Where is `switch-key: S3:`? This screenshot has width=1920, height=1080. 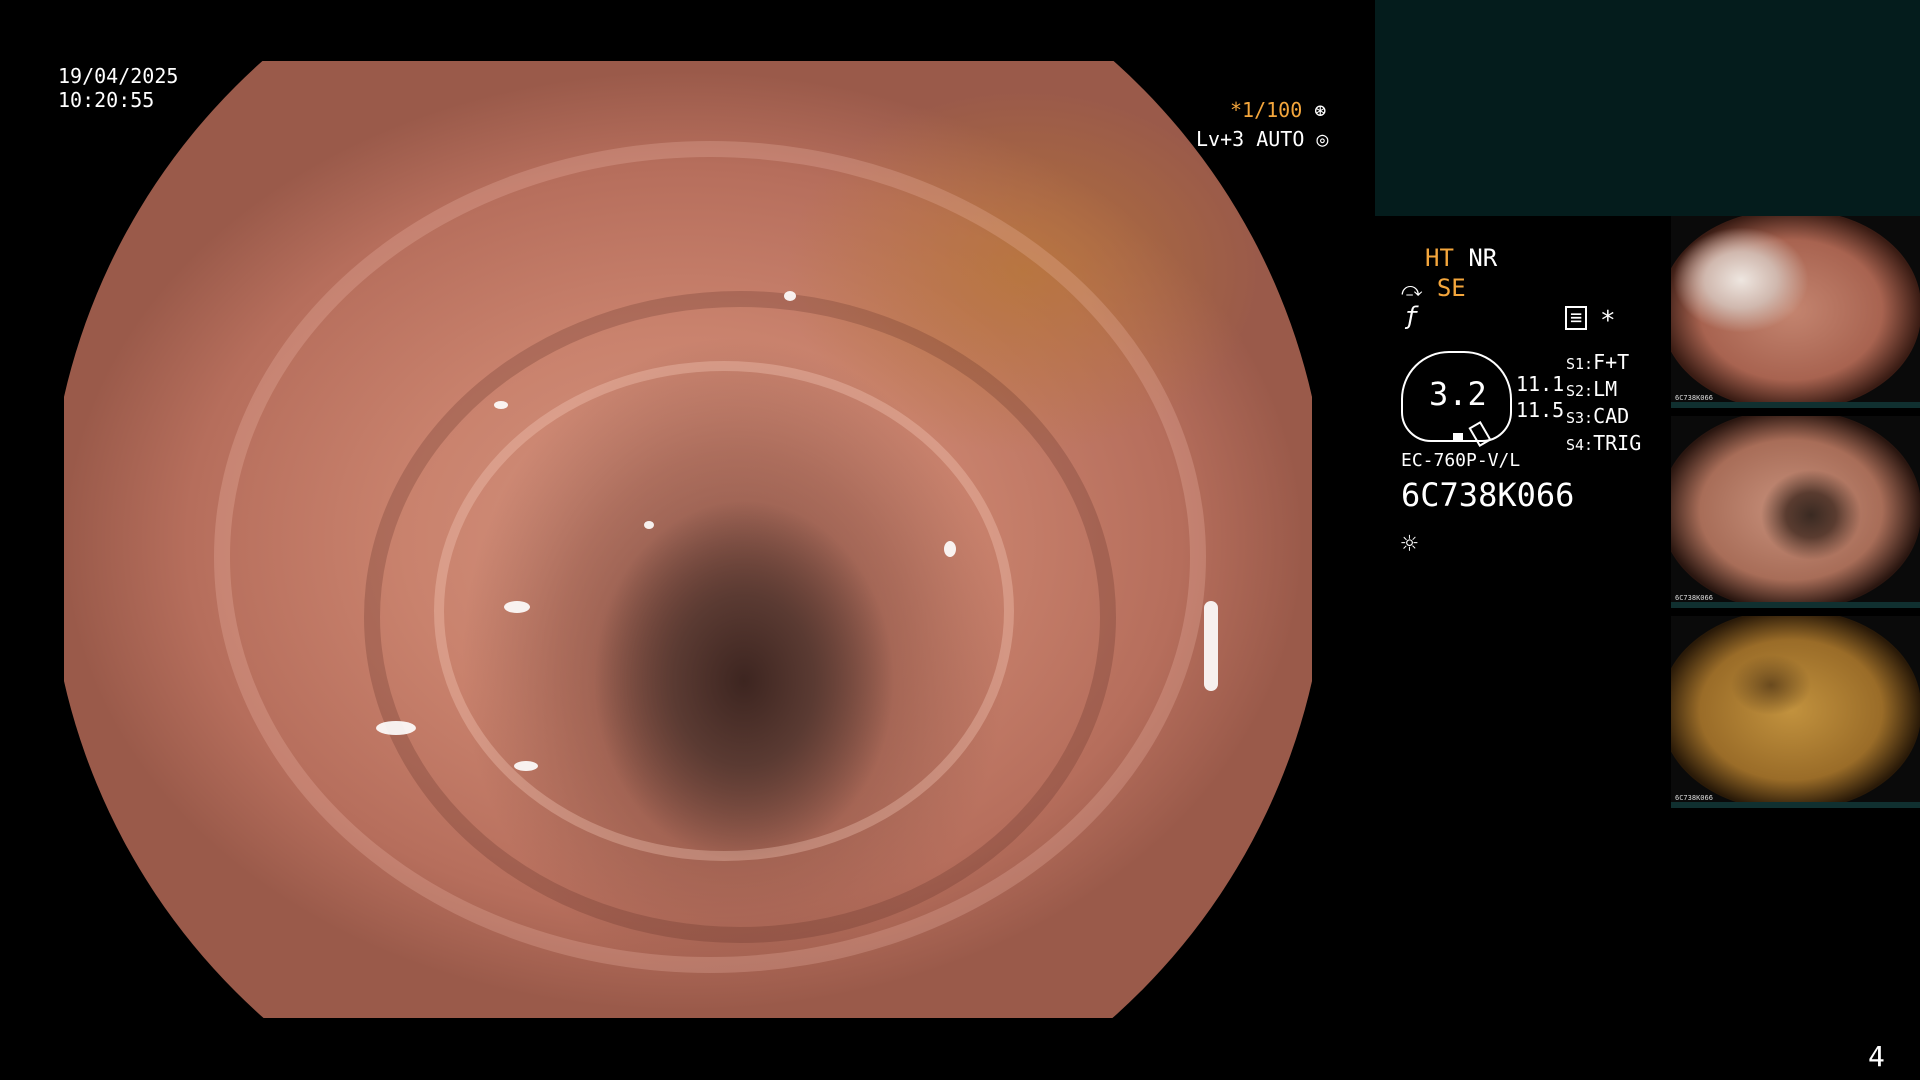 switch-key: S3: is located at coordinates (1580, 418).